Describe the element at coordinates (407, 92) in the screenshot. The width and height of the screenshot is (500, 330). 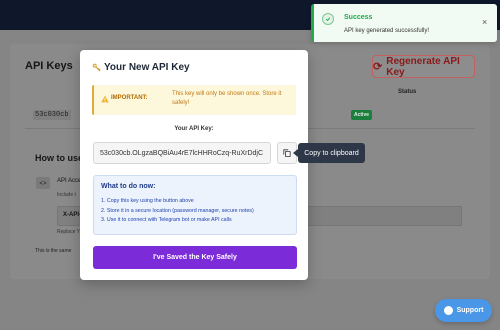
I see `status-column-header: Status` at that location.